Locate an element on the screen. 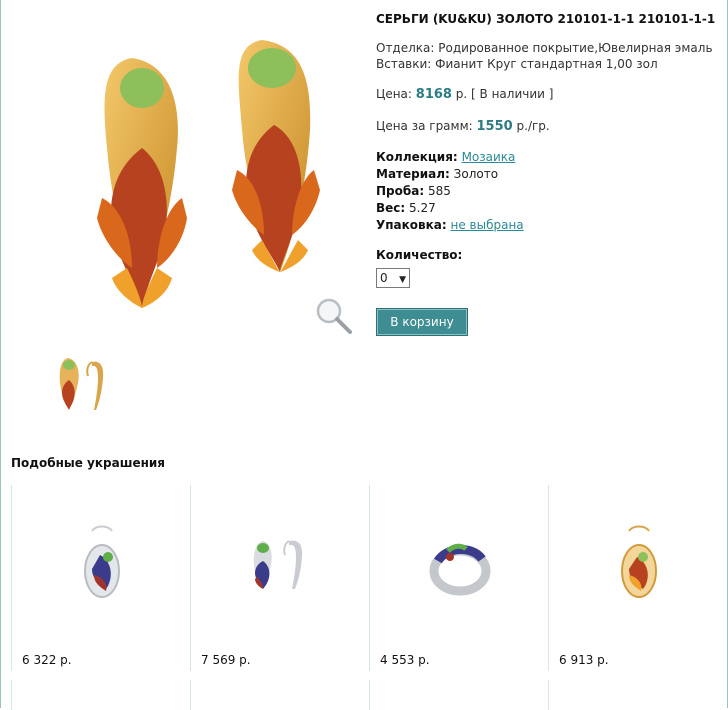 The width and height of the screenshot is (728, 710). weight-label: Вес: is located at coordinates (391, 208).